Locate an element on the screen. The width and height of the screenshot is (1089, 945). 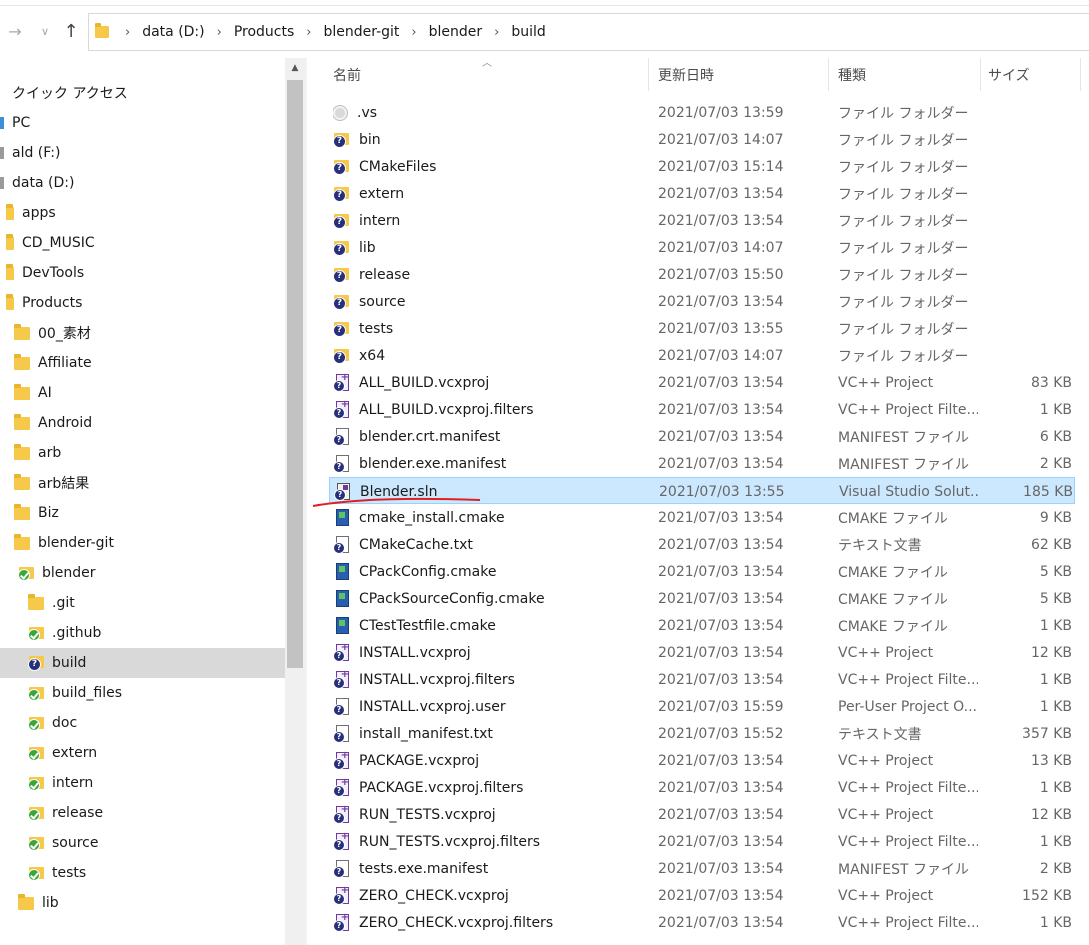
column-header-date: 更新日時 is located at coordinates (743, 74).